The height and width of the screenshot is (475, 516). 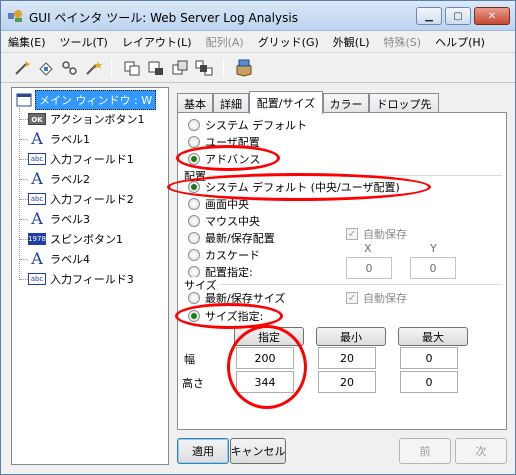 I want to click on height-specified-field: 344, so click(x=265, y=382).